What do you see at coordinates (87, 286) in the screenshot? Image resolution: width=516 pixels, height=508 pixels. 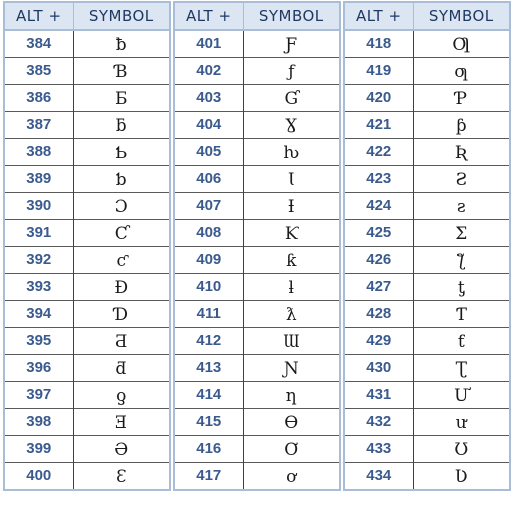 I see `table-row: 393 Ɖ` at bounding box center [87, 286].